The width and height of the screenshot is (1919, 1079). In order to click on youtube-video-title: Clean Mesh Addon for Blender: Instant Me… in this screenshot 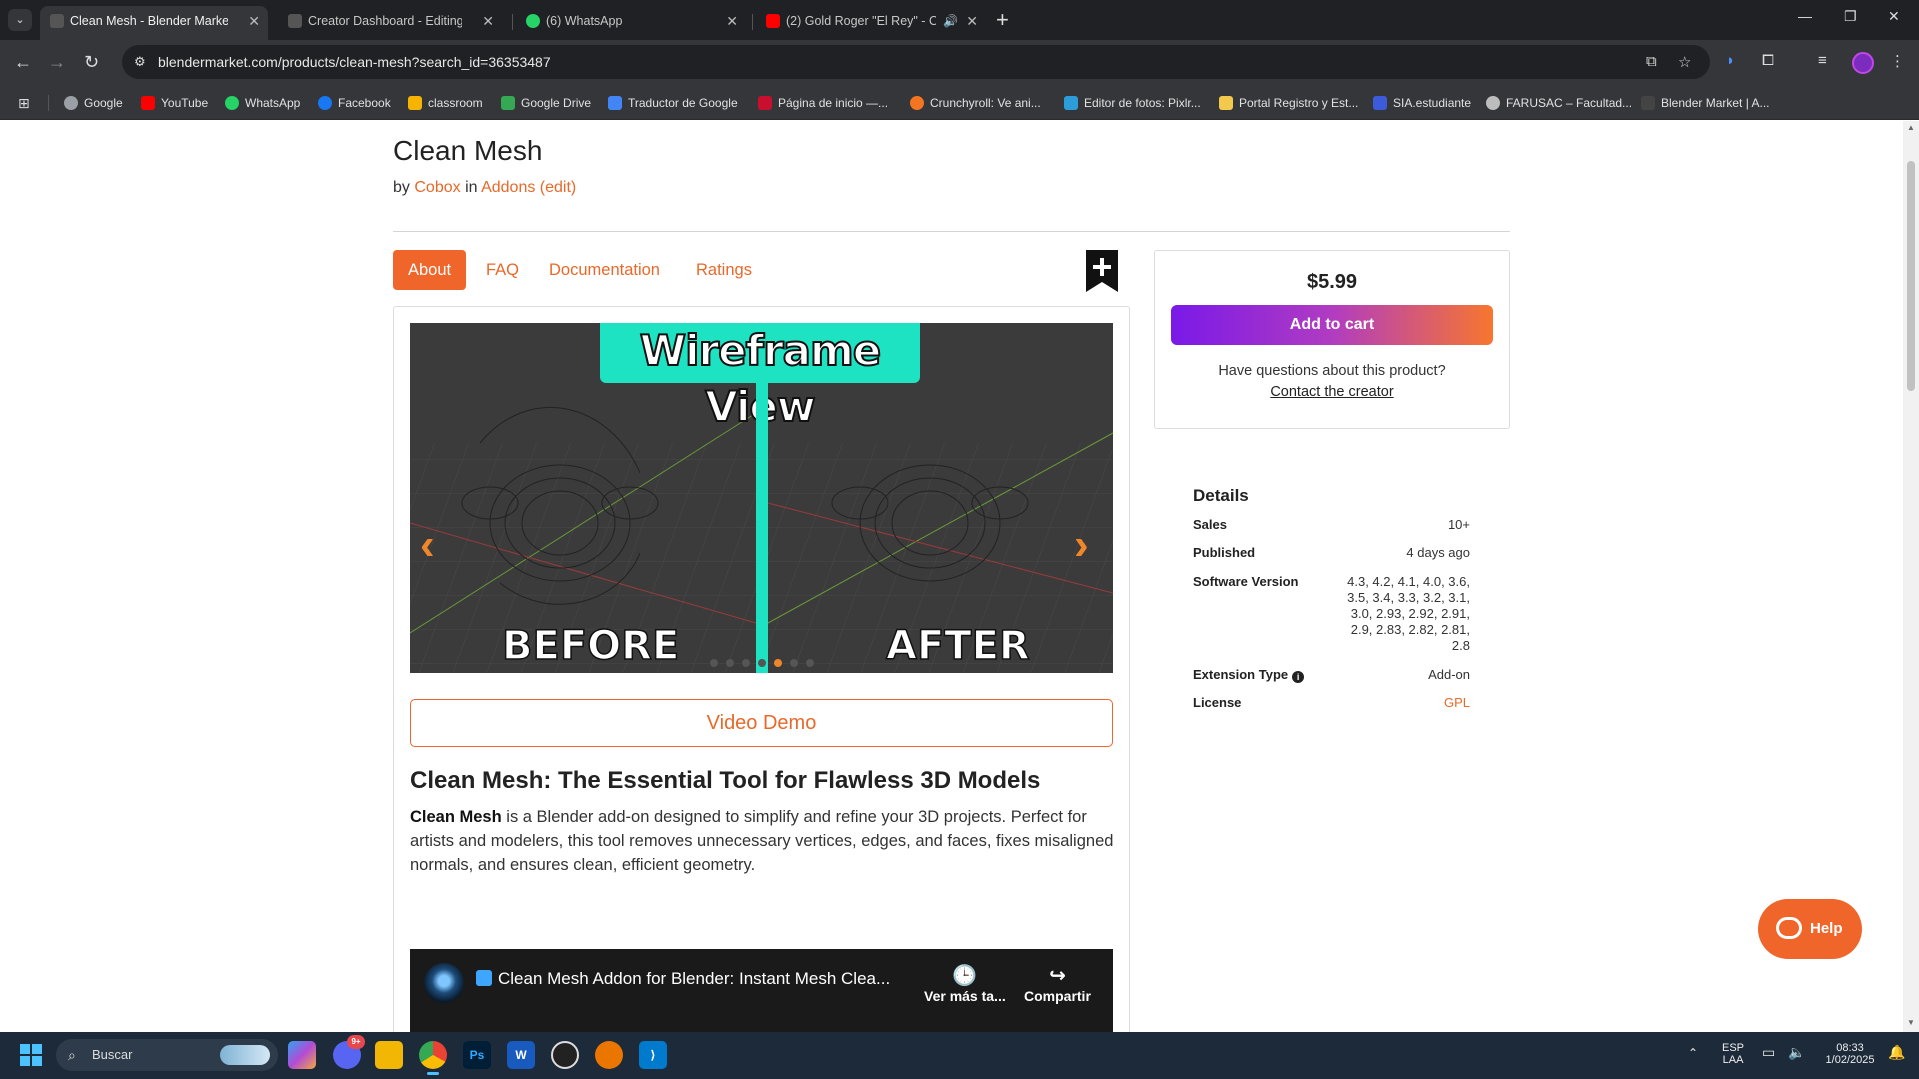, I will do `click(683, 979)`.